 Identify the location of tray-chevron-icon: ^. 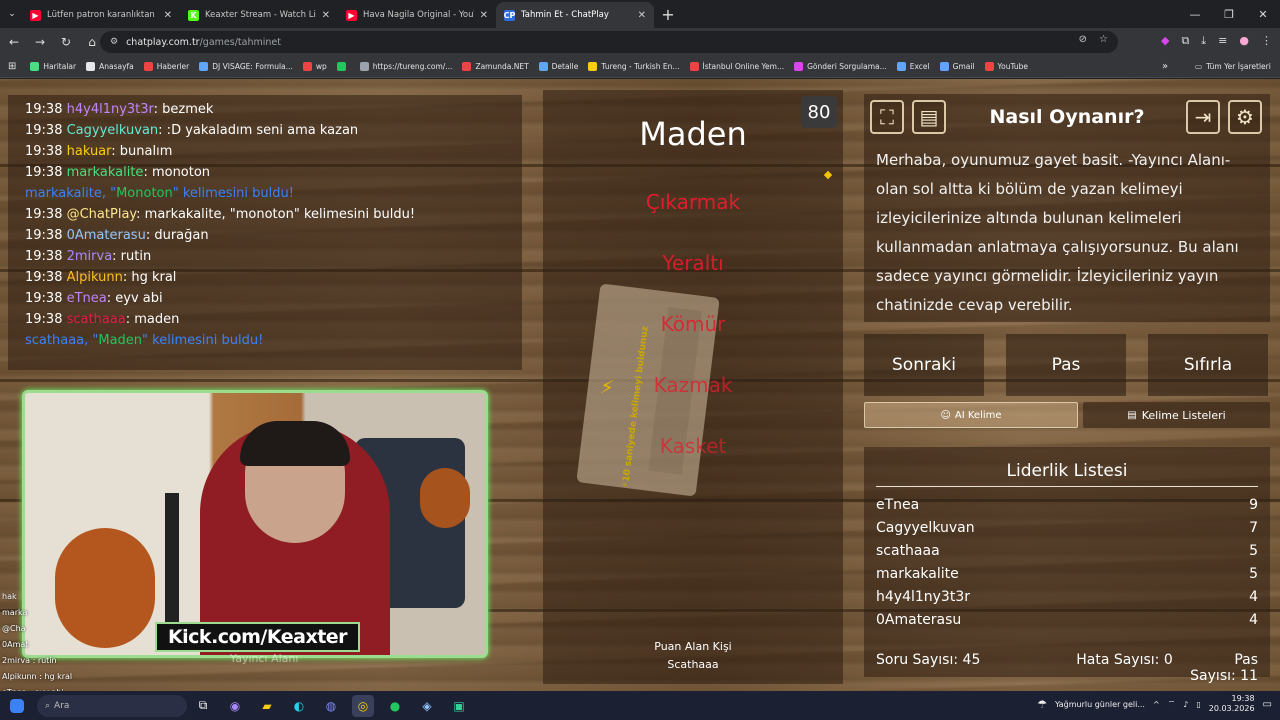
(1156, 704).